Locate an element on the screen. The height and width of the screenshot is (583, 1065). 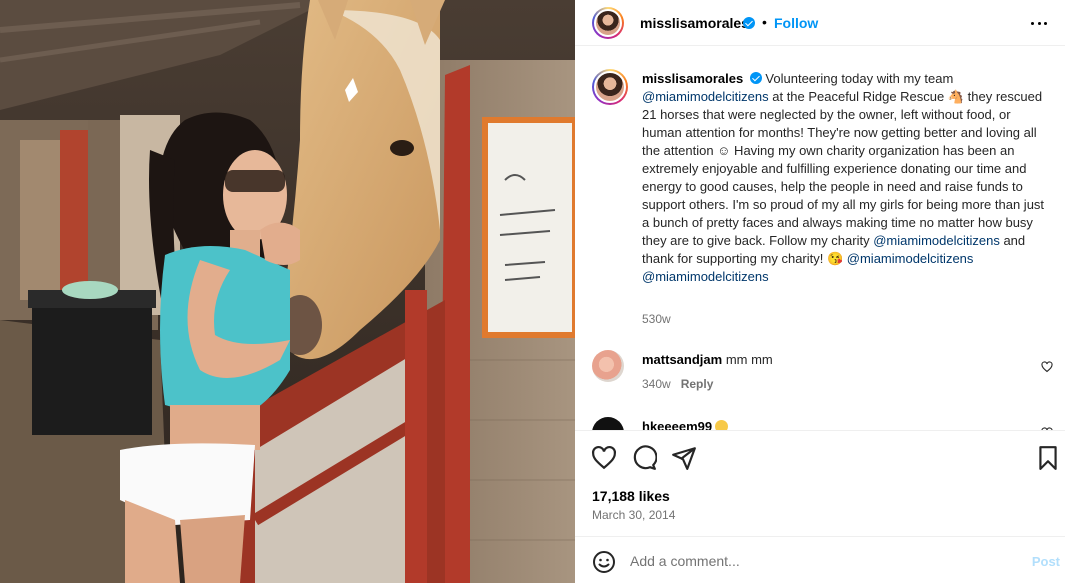
reply-button: Reply is located at coordinates (697, 384).